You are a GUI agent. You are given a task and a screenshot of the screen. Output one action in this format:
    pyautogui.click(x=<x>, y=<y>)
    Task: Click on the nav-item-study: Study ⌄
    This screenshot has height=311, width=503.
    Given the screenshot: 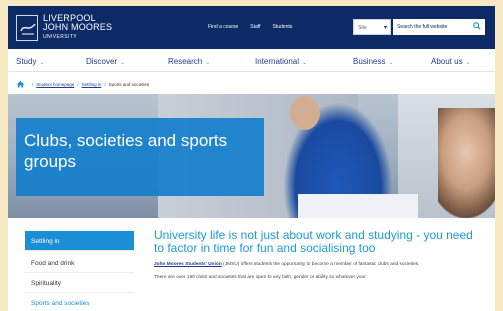 What is the action you would take?
    pyautogui.click(x=30, y=61)
    